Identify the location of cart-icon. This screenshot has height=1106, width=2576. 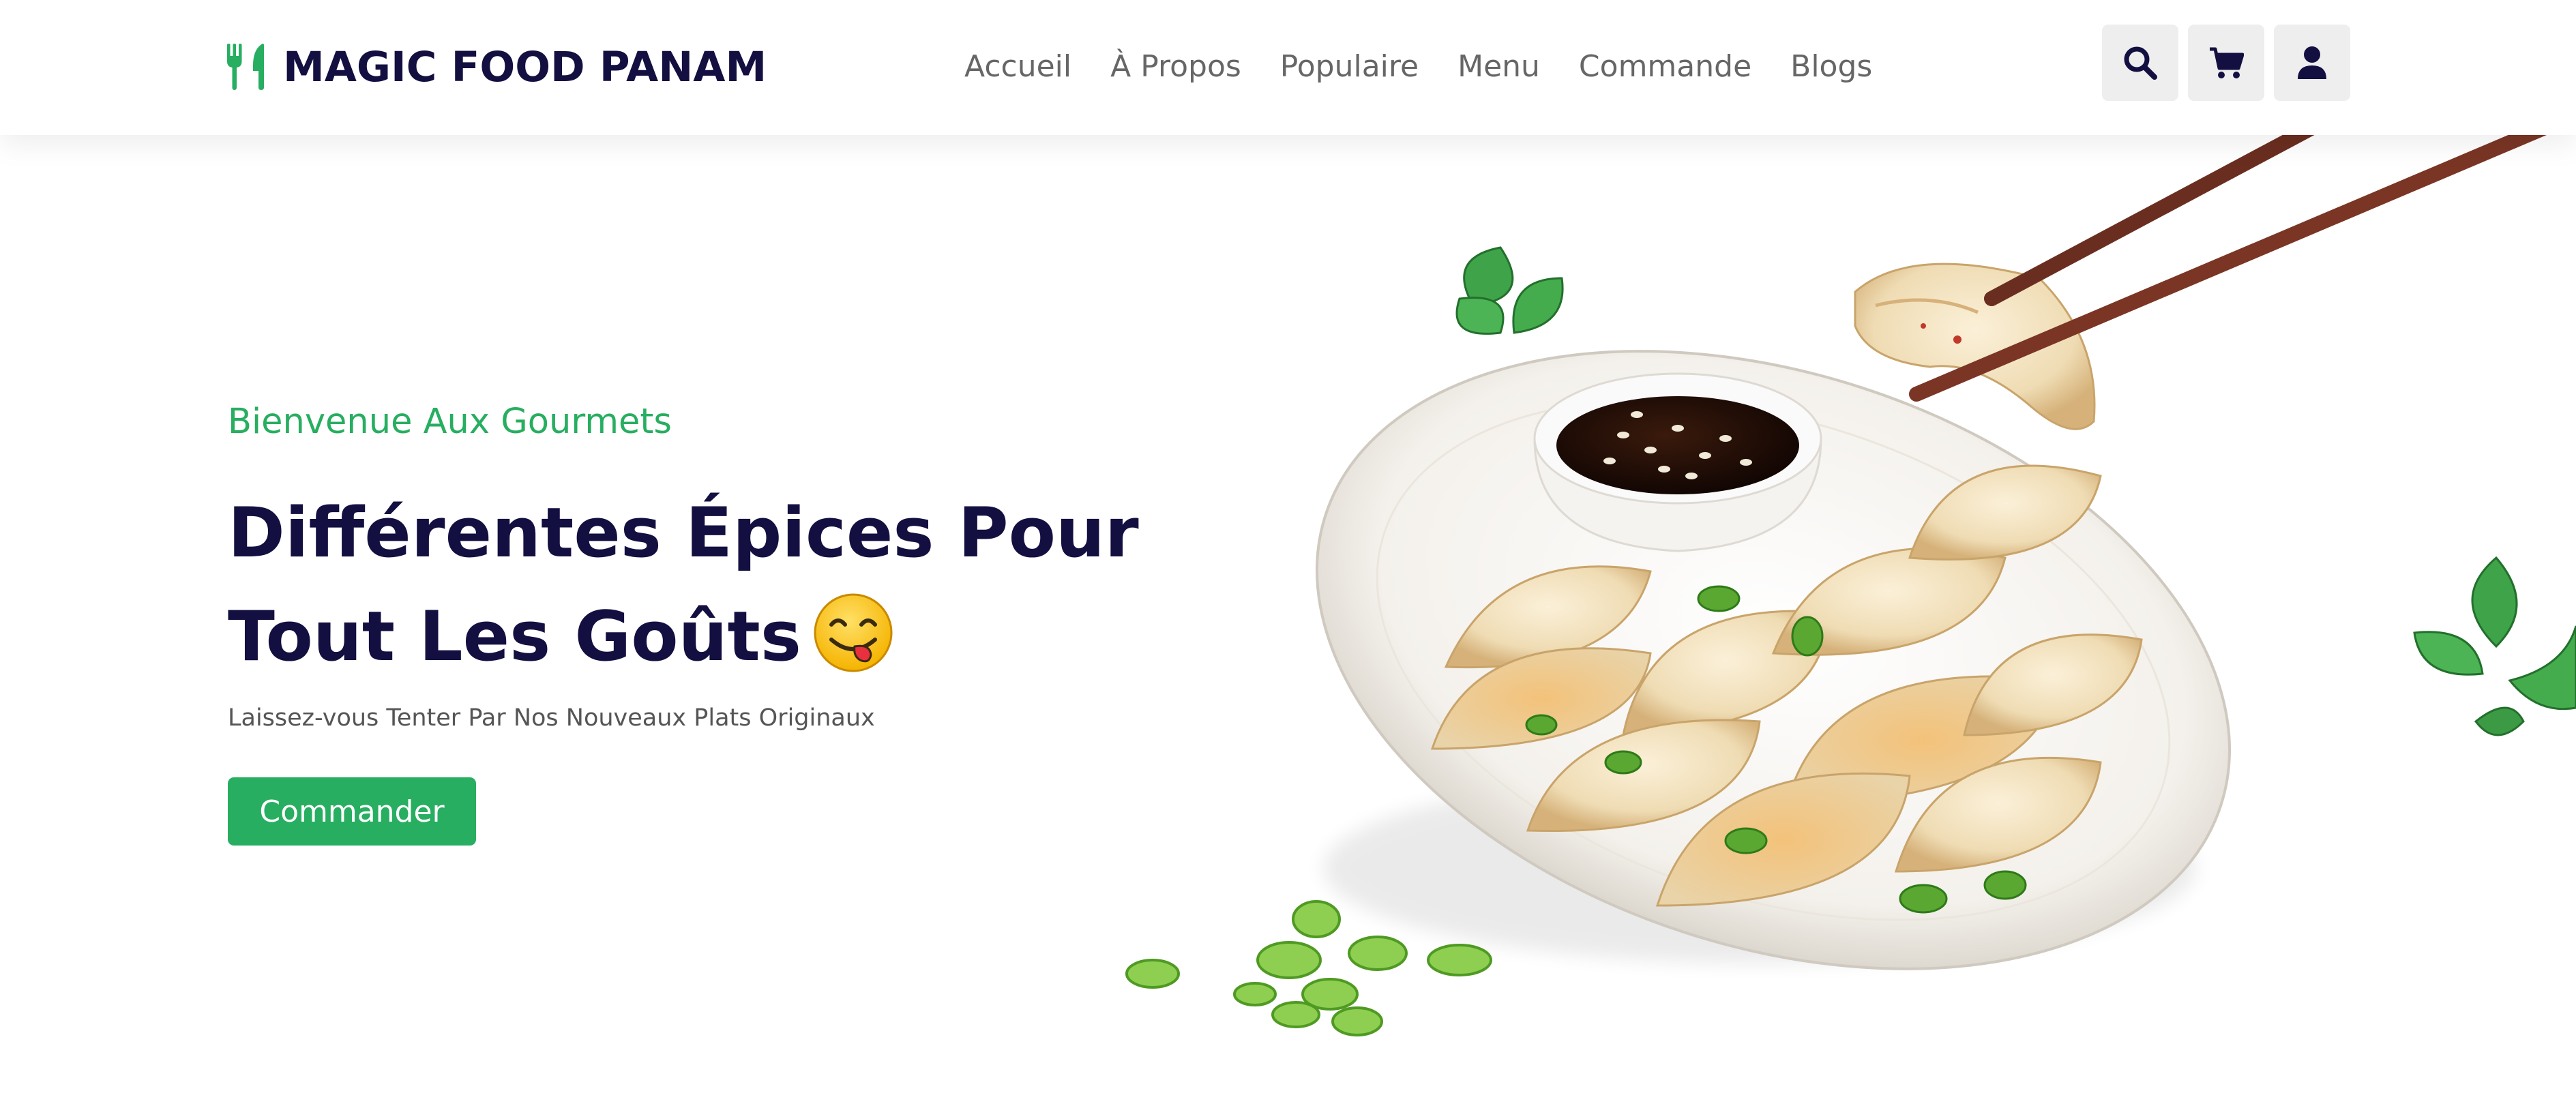
(2227, 62).